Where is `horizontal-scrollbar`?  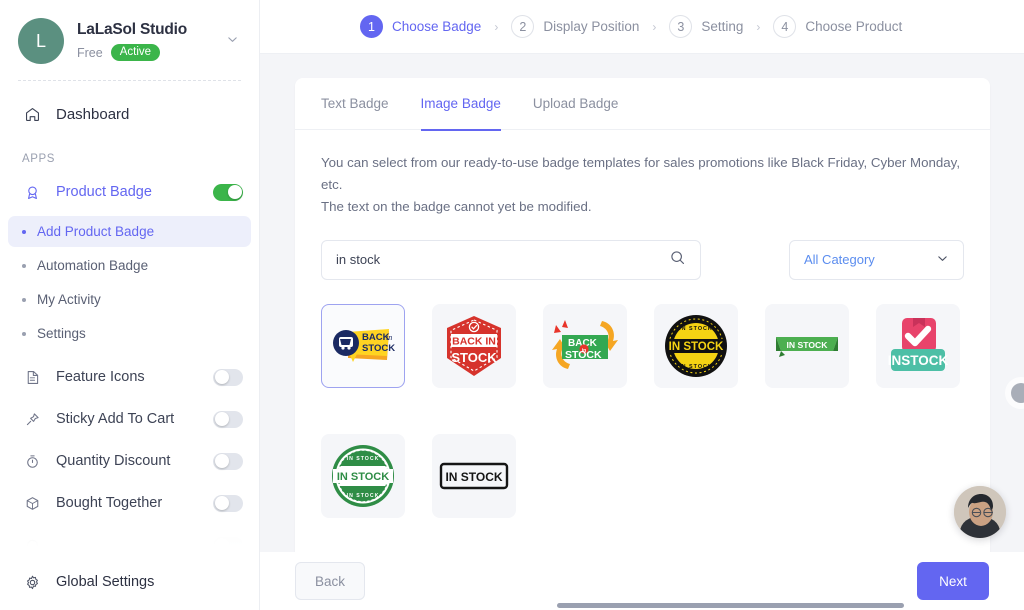
horizontal-scrollbar is located at coordinates (730, 605).